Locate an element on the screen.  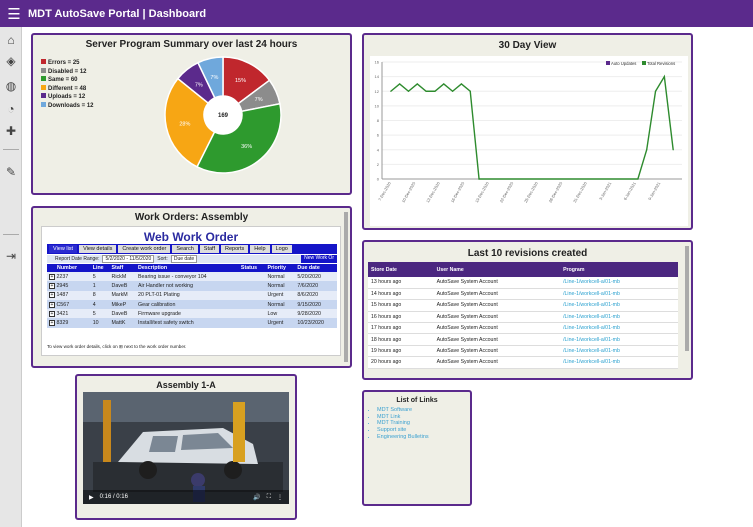
cell-text: Normal is located at coordinates (276, 276).